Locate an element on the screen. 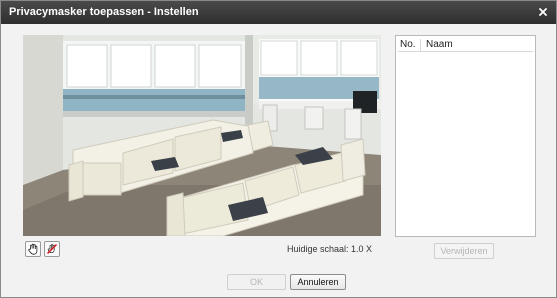 The image size is (557, 298). title-bar: Privacymasker toepassen - Instellen is located at coordinates (278, 12).